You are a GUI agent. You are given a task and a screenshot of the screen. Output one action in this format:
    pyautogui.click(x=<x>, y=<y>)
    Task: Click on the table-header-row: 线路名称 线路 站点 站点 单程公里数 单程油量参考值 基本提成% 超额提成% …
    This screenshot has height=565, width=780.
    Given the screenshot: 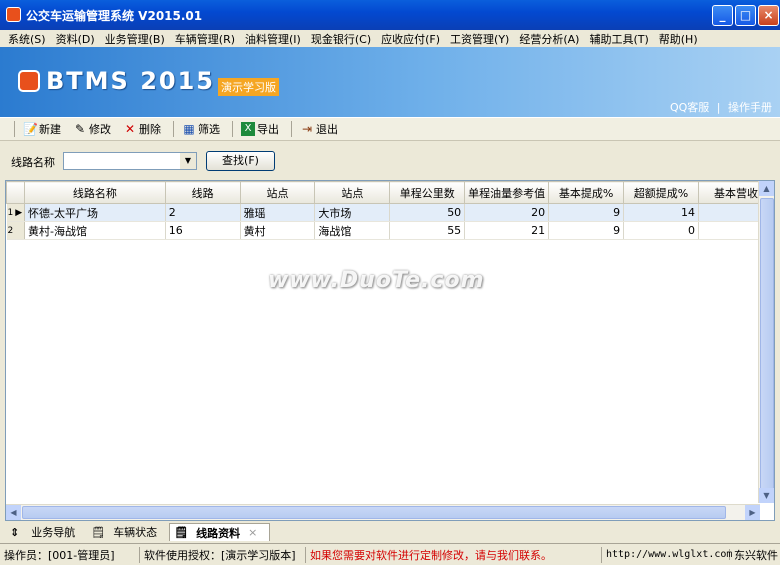 What is the action you would take?
    pyautogui.click(x=390, y=192)
    